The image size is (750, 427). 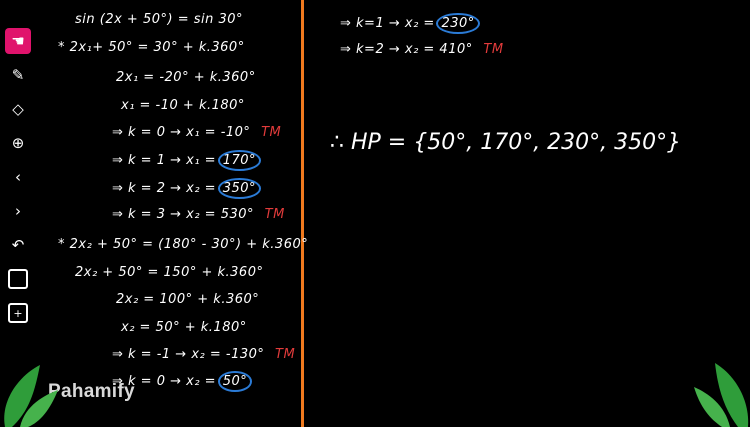 I want to click on circled-solution: 50°, so click(x=234, y=381).